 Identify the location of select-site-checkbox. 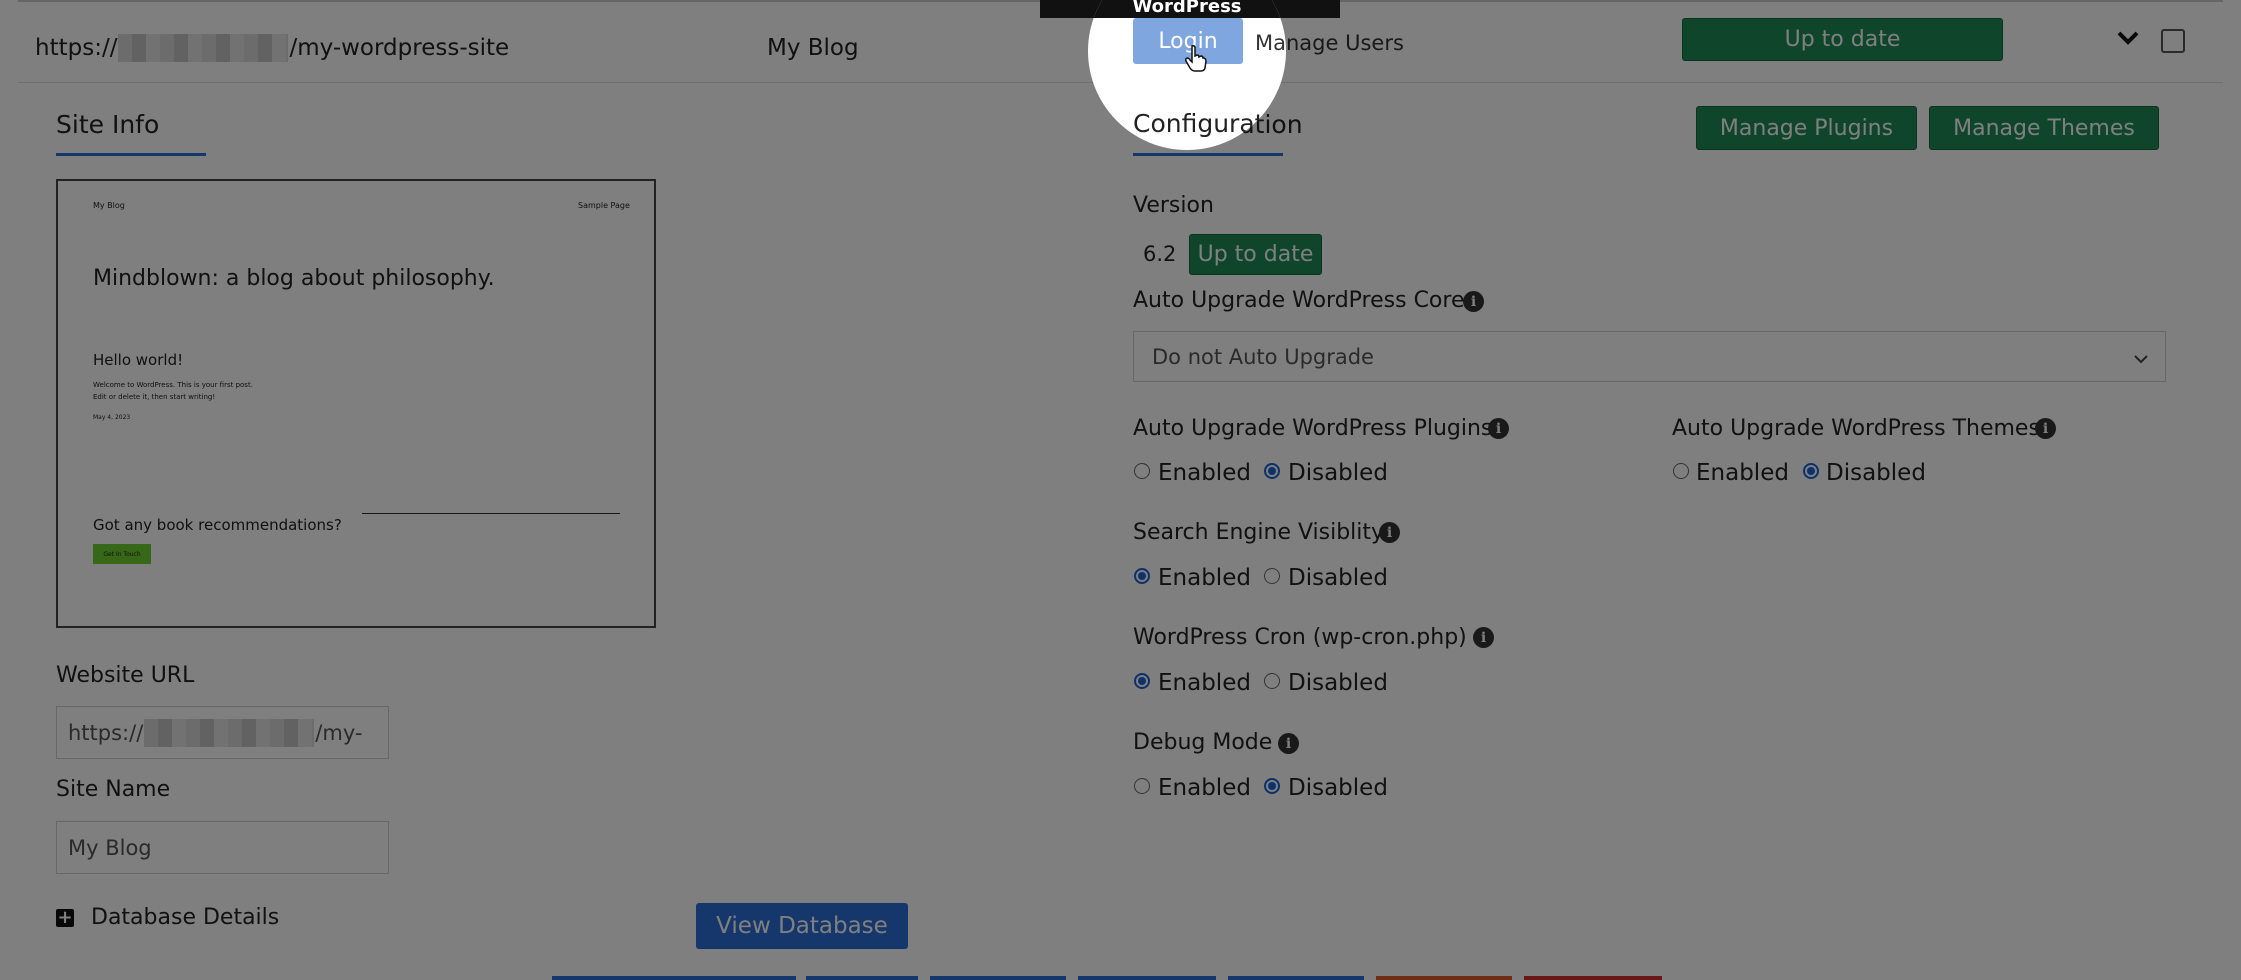
(2173, 41).